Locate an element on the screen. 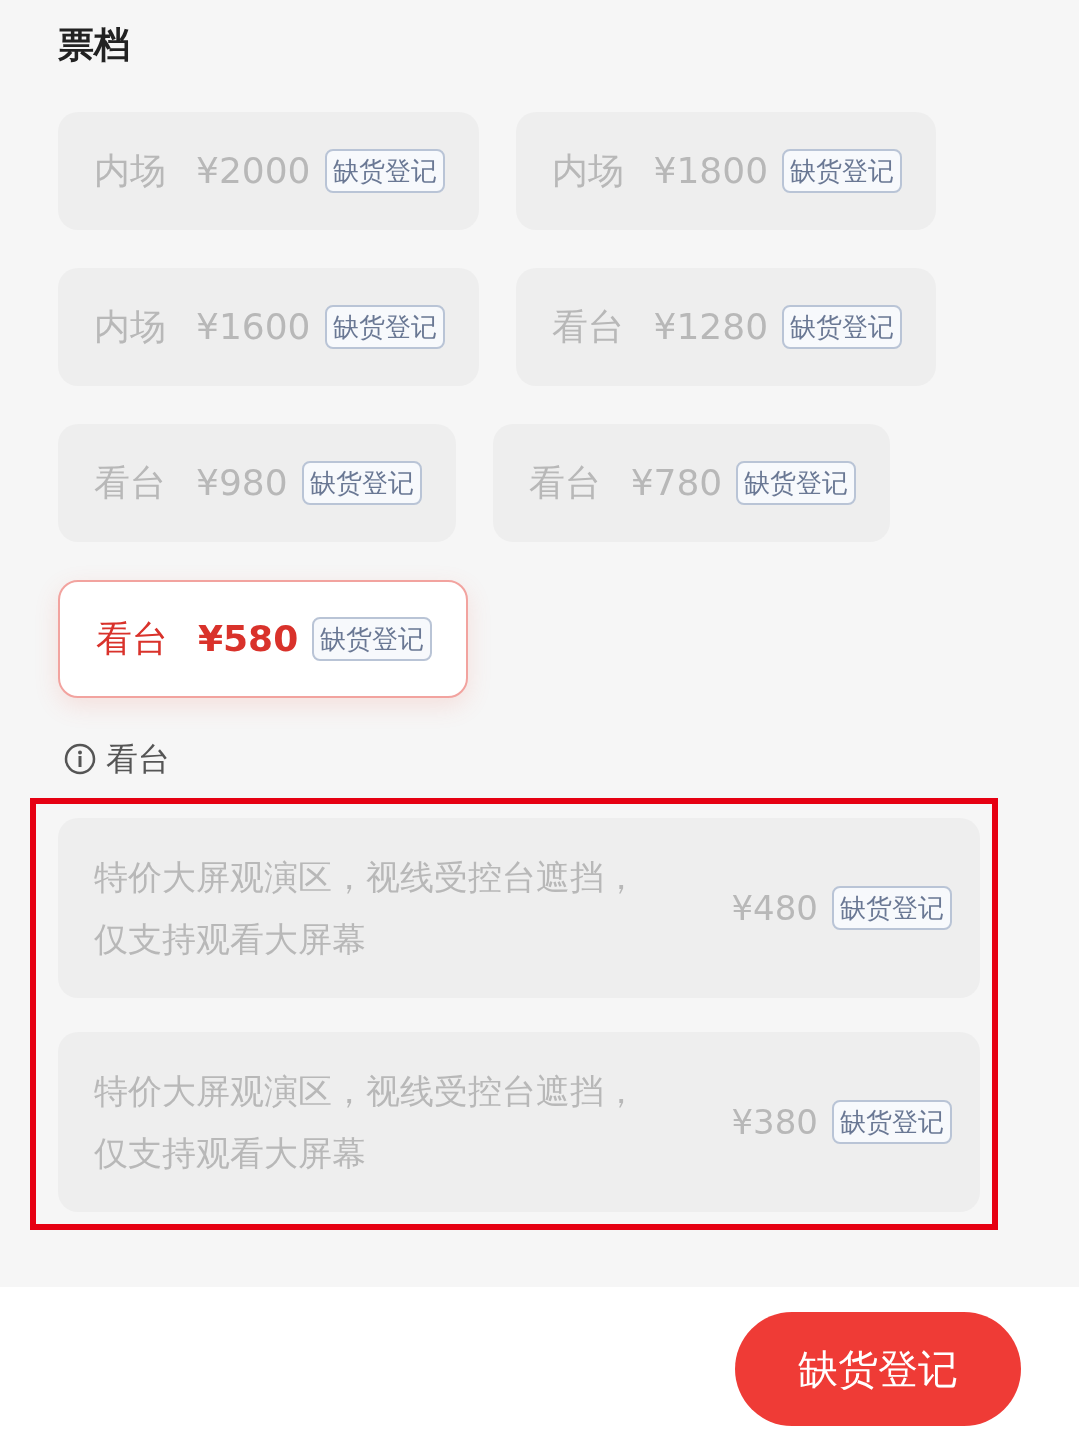 The image size is (1079, 1452). note-text: 看台 is located at coordinates (138, 759).